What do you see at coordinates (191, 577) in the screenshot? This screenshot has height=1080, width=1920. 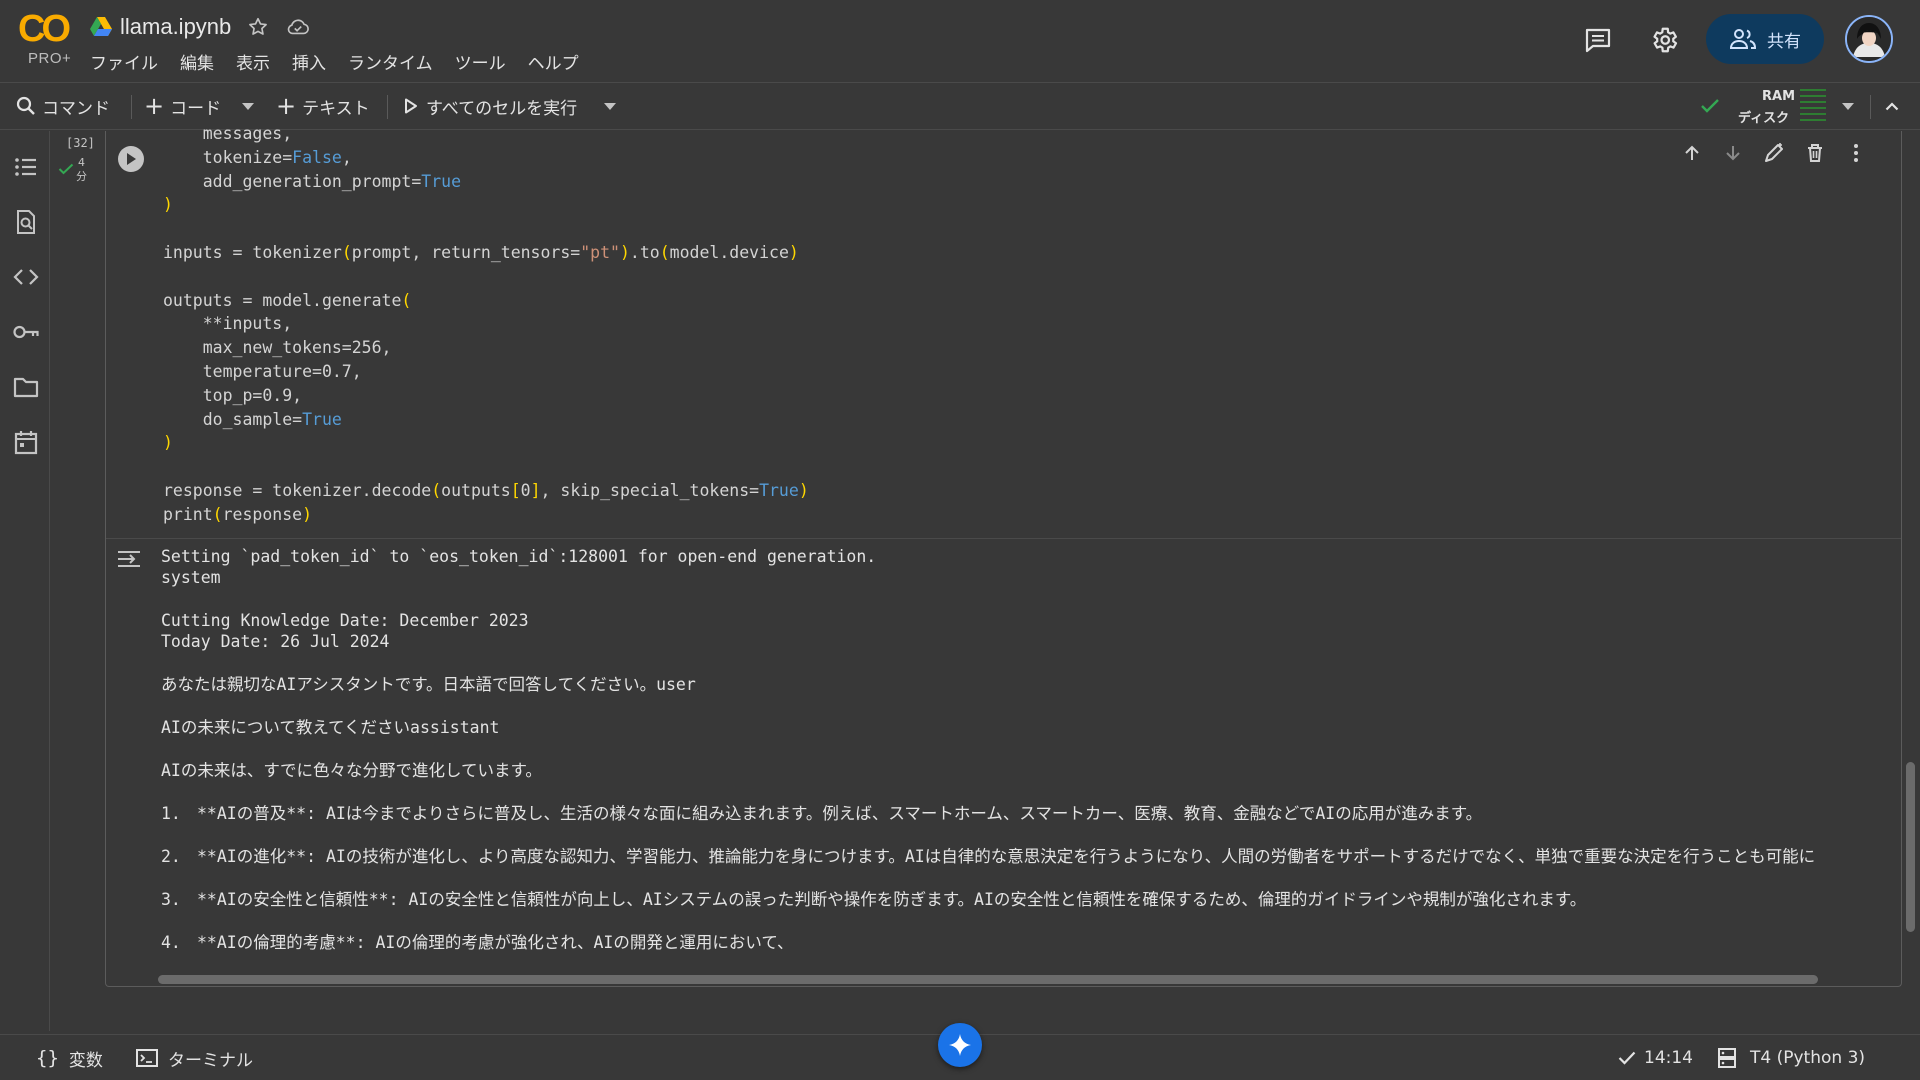 I see `output-line: system` at bounding box center [191, 577].